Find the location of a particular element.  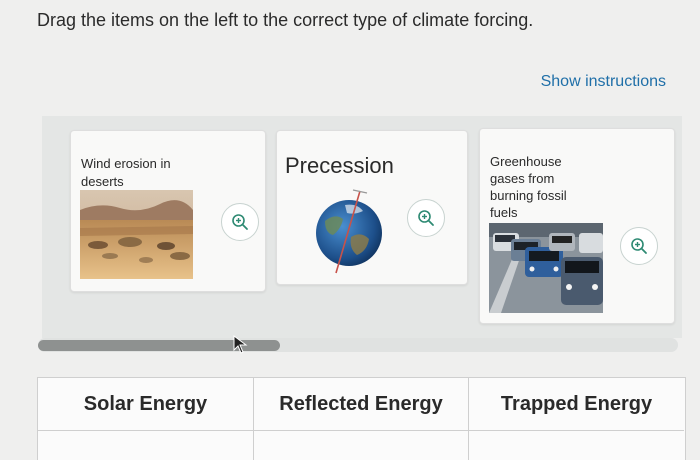

card-label: Wind erosion in deserts is located at coordinates (126, 172).